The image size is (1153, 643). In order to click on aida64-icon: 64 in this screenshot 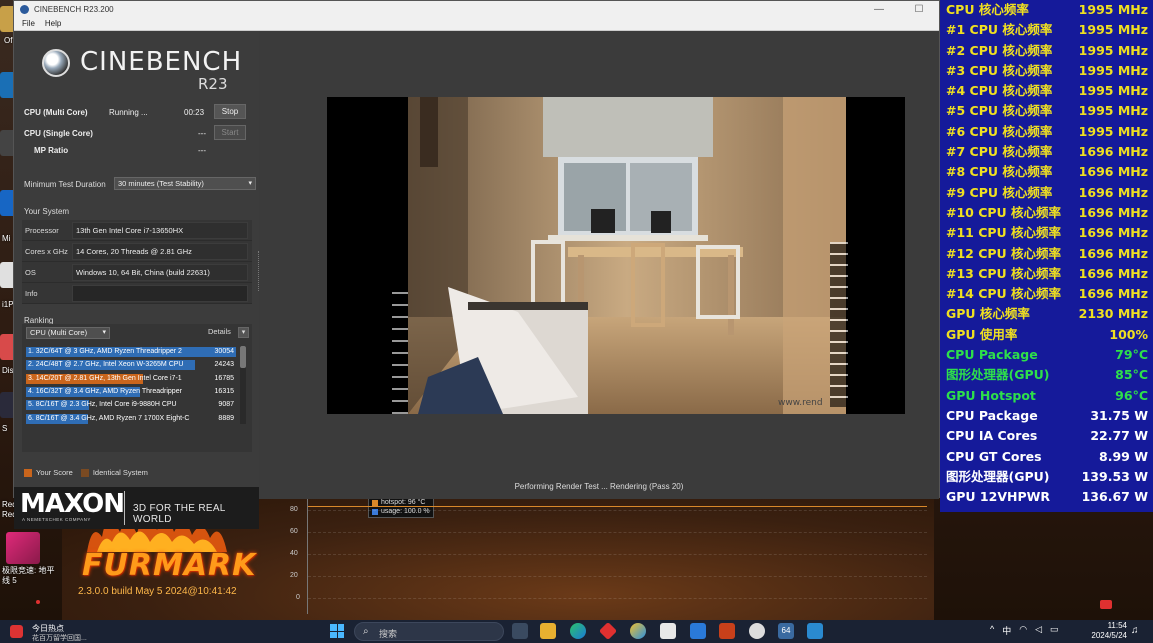, I will do `click(786, 631)`.